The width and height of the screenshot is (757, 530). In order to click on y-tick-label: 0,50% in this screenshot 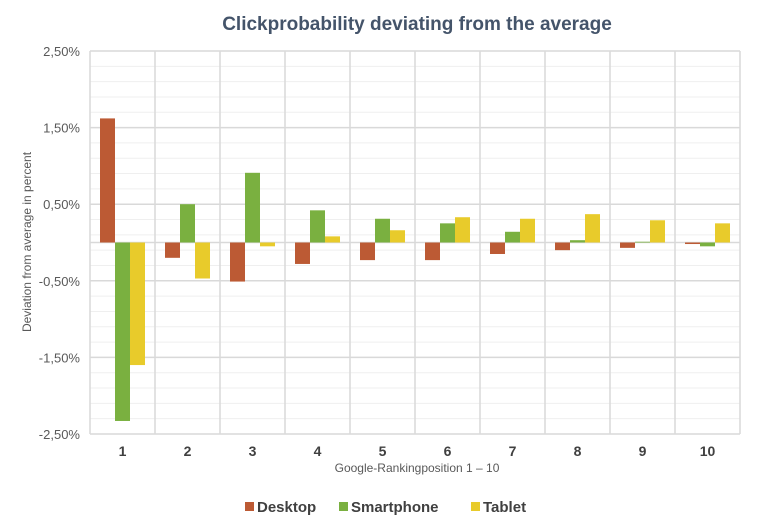, I will do `click(61, 204)`.